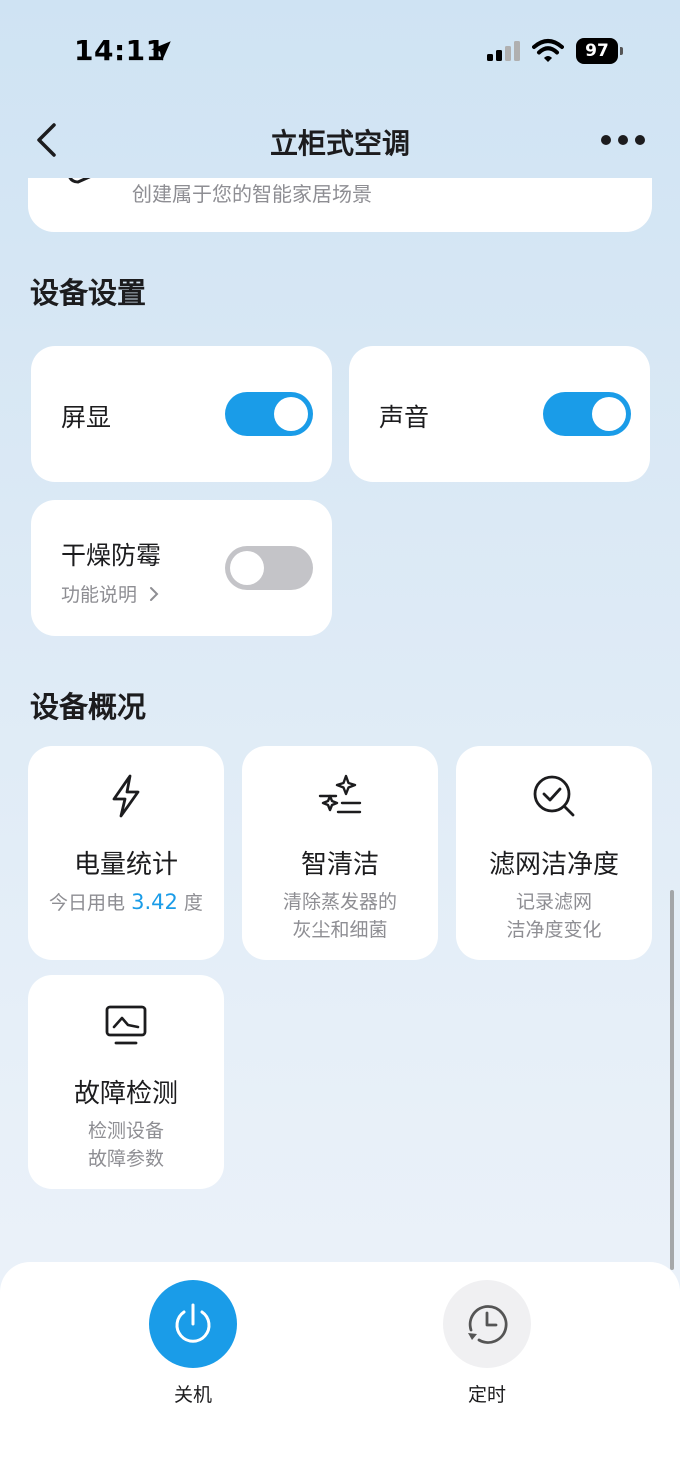  I want to click on status-bar: 14:11 97, so click(340, 50).